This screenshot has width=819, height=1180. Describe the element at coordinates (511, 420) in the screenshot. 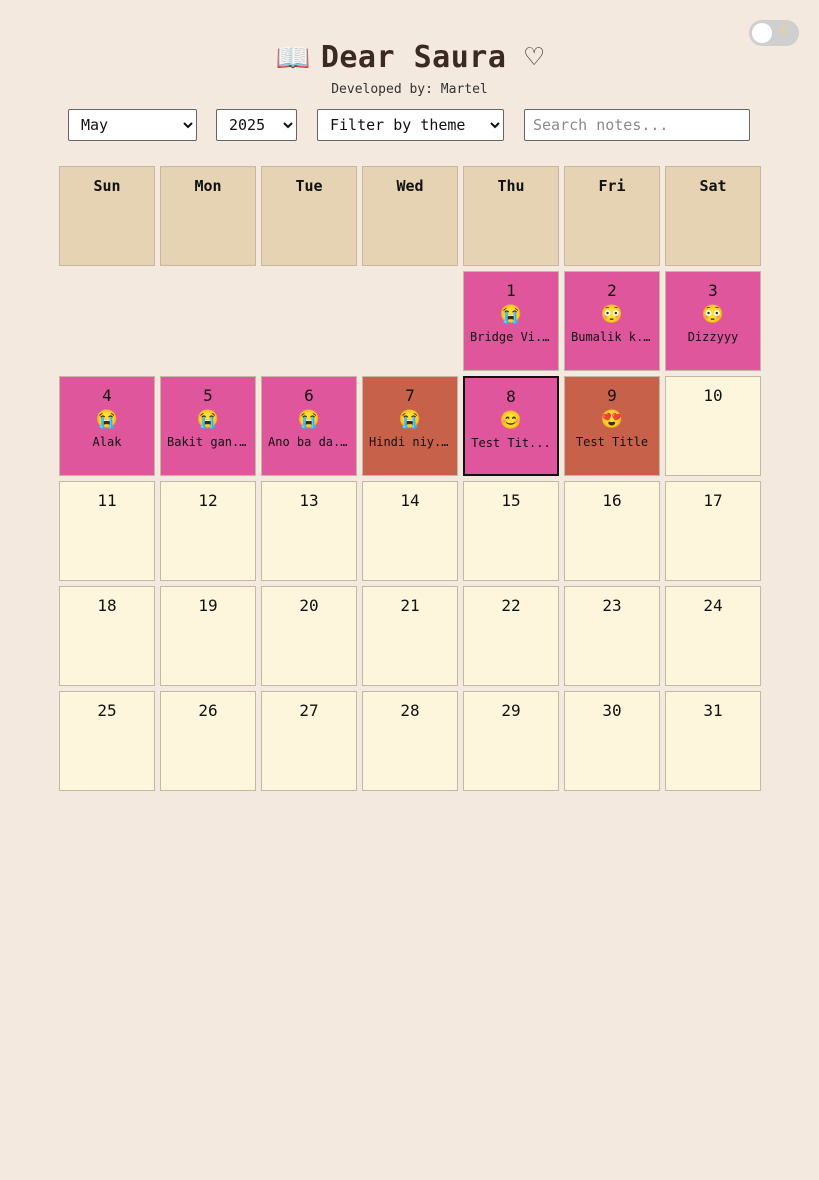

I see `mood-emoji-icon: 😊` at that location.